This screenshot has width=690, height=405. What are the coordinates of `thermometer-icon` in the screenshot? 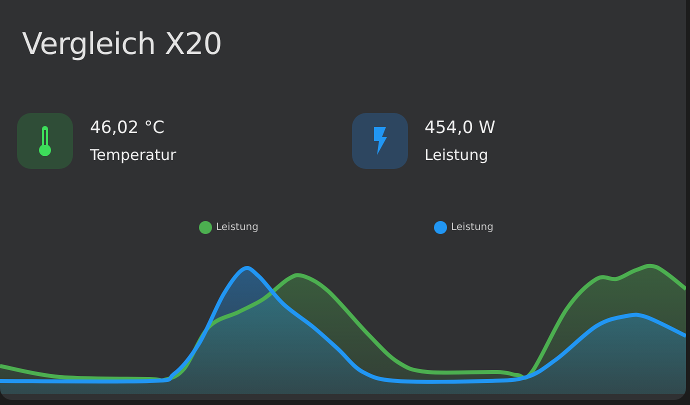 It's located at (45, 141).